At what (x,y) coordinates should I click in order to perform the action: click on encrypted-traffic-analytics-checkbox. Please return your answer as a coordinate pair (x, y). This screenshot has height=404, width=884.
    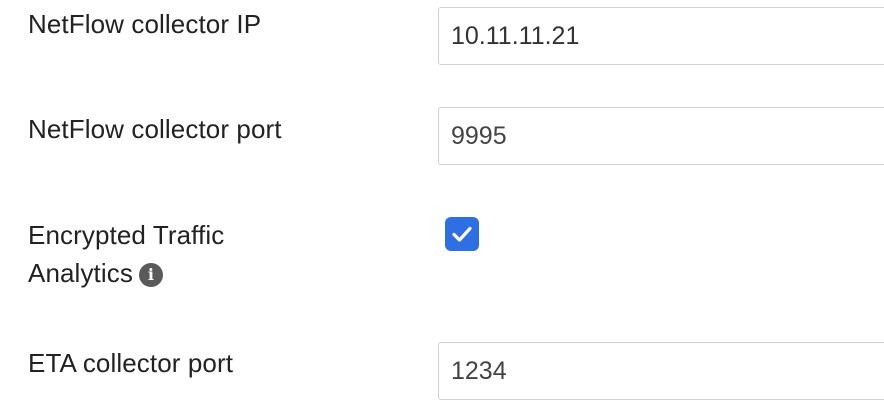
    Looking at the image, I should click on (462, 234).